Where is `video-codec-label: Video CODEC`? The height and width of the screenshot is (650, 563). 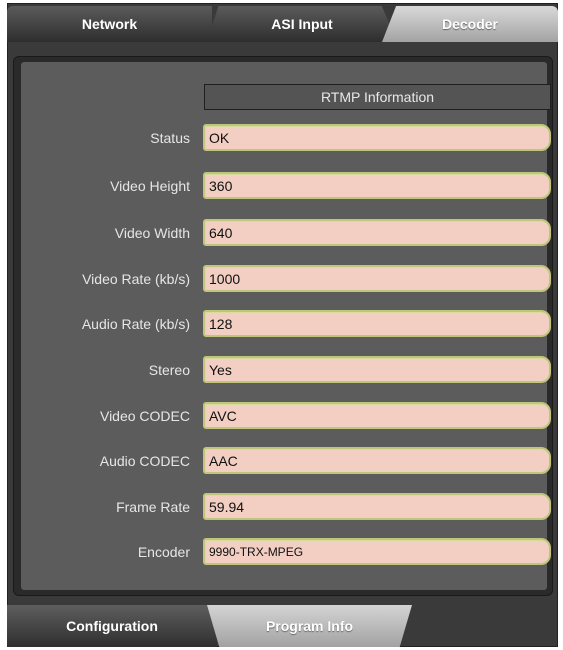
video-codec-label: Video CODEC is located at coordinates (144, 416).